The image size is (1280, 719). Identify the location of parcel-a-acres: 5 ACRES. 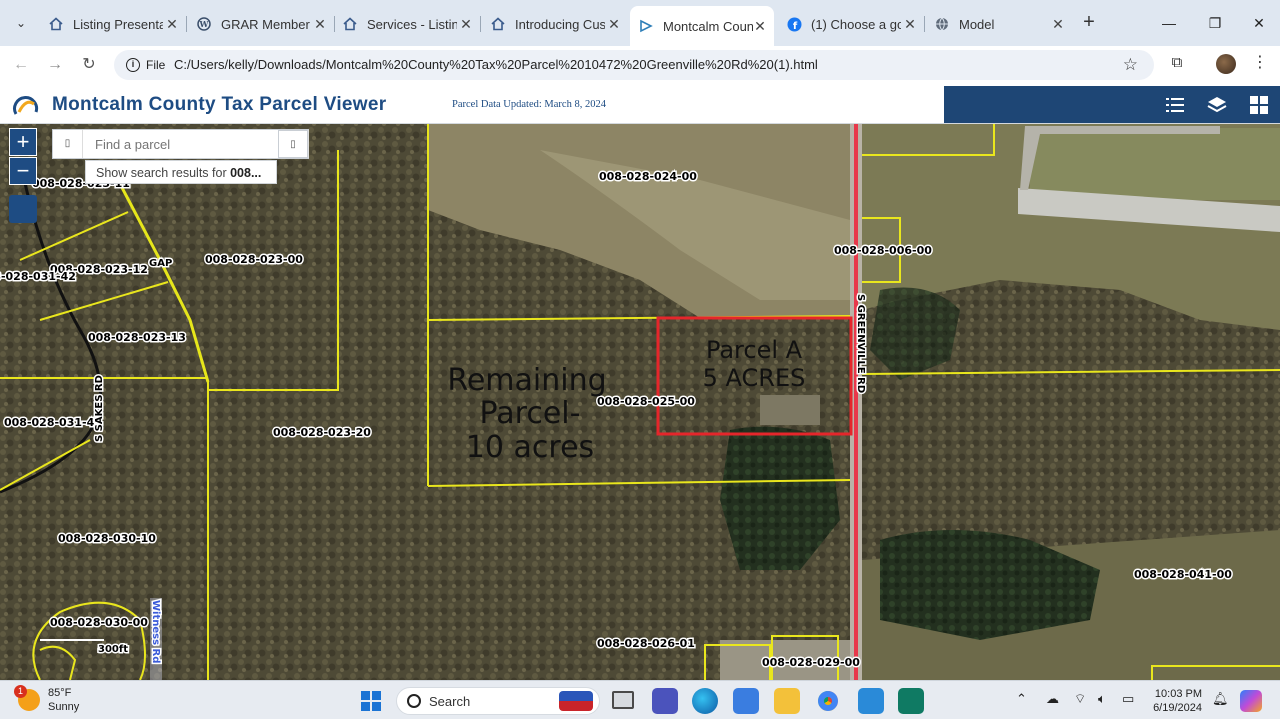
(754, 378).